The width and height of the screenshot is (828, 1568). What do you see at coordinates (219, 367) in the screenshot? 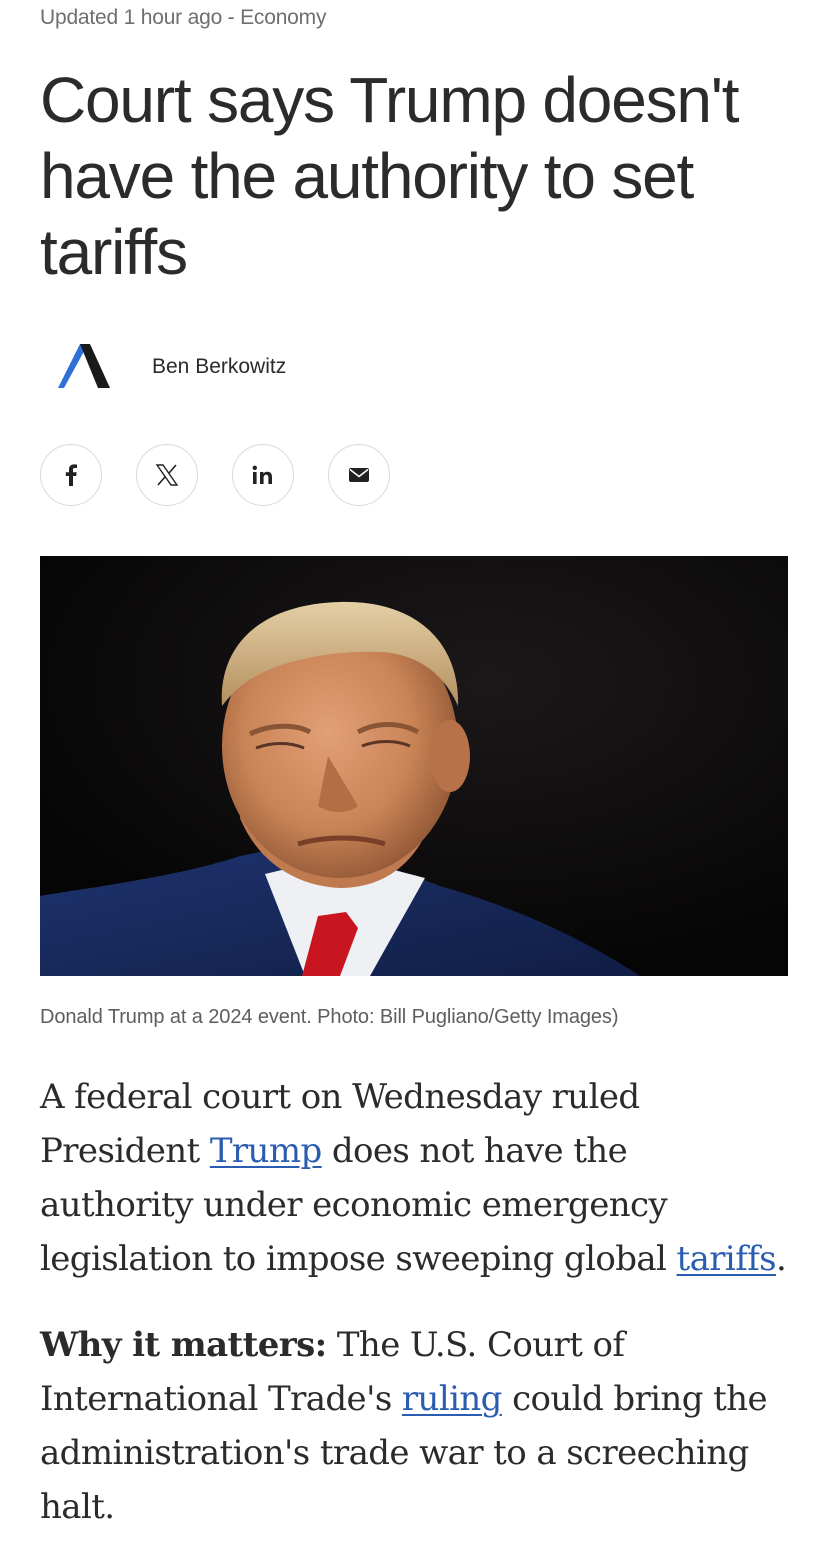
I see `author-name: Ben Berkowitz` at bounding box center [219, 367].